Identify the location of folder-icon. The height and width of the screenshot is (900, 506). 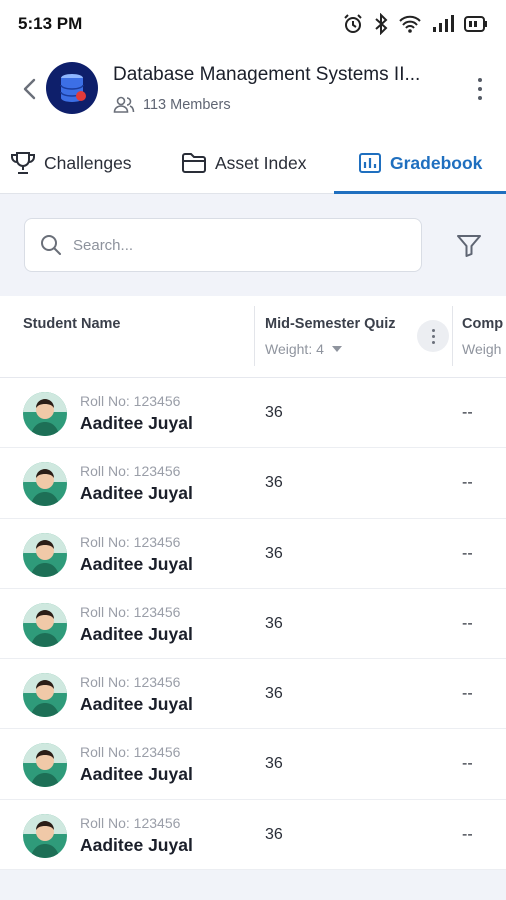
(194, 163).